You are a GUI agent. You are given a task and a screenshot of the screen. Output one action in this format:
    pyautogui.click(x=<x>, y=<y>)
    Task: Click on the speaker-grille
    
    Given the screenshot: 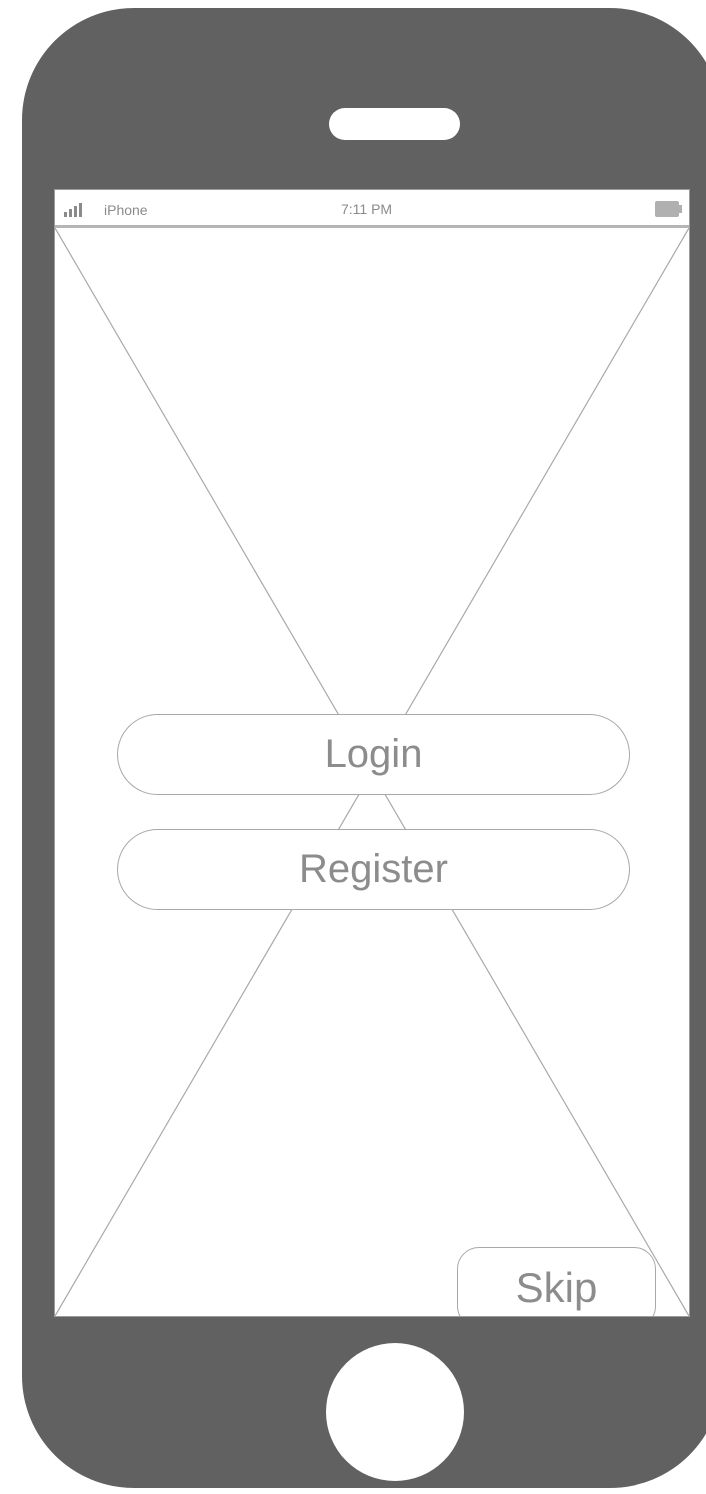 What is the action you would take?
    pyautogui.click(x=394, y=124)
    